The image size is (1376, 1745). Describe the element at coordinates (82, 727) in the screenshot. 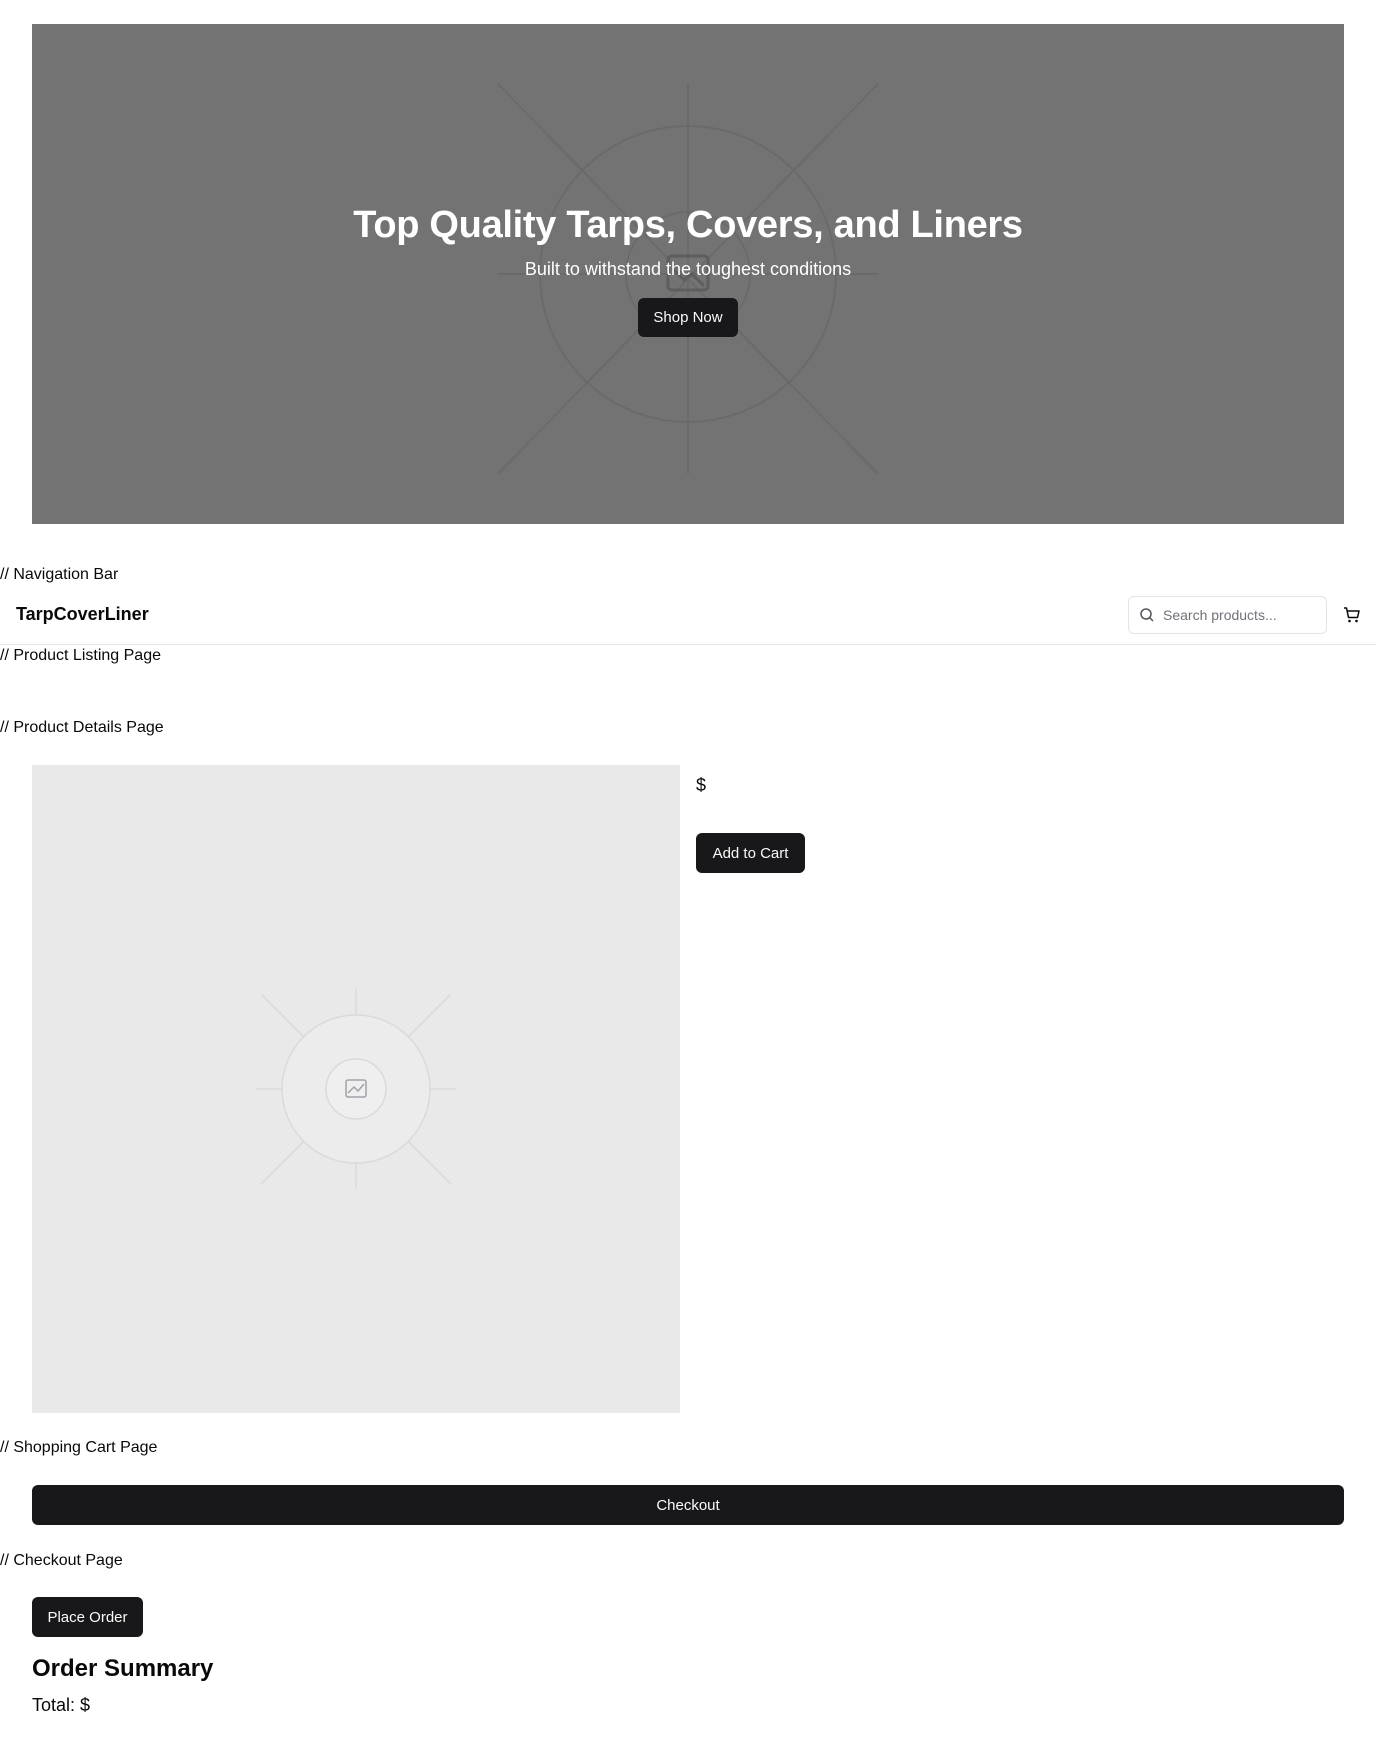

I see `details-comment: // Product Details Page` at that location.